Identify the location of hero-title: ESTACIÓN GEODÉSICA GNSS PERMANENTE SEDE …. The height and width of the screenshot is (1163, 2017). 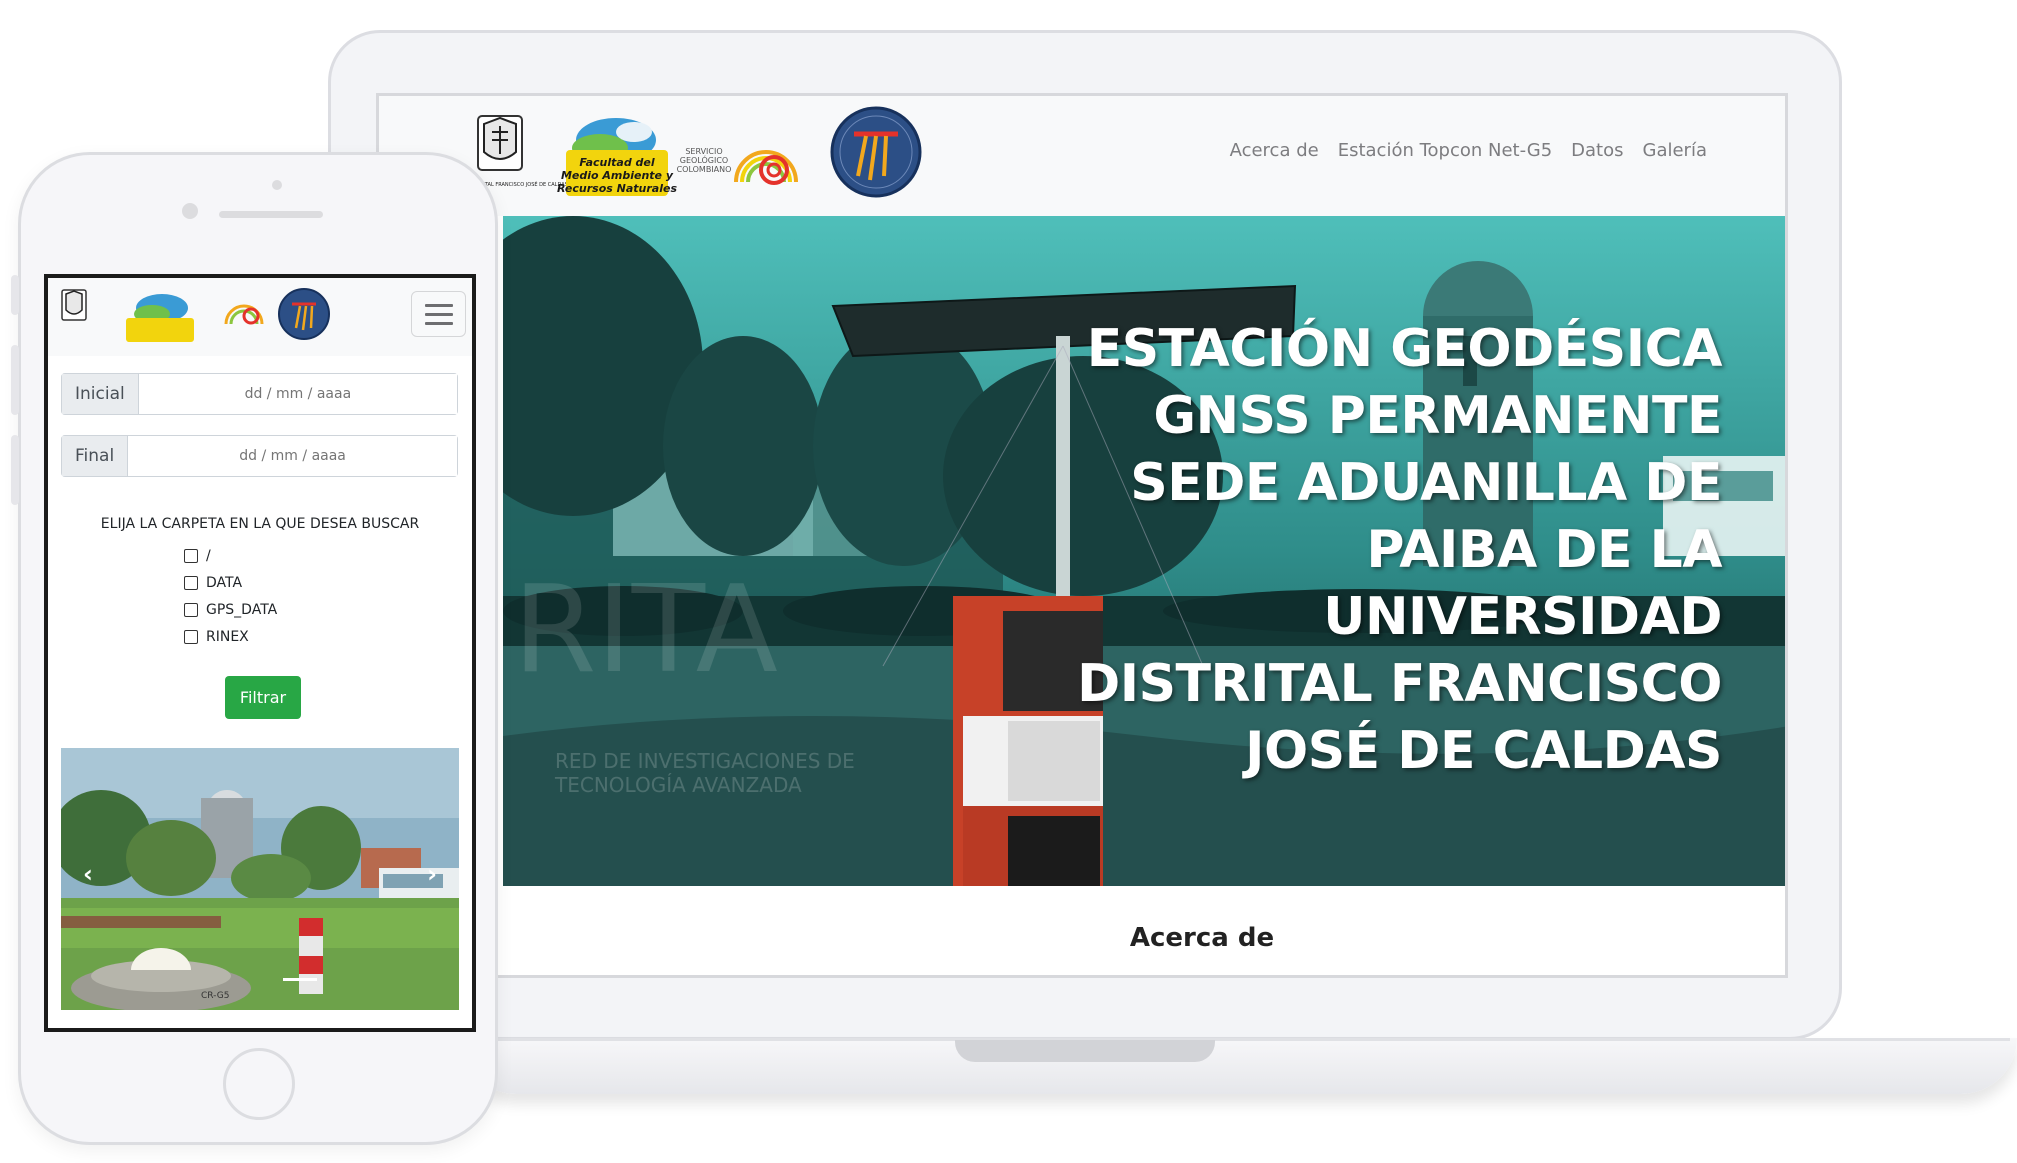
(1399, 550).